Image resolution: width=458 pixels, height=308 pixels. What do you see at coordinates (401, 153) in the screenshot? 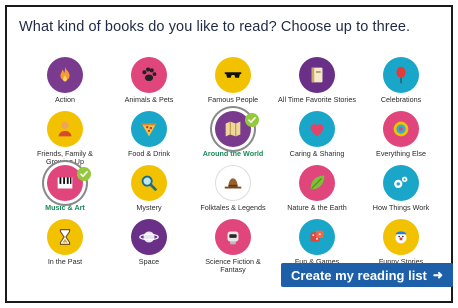
I see `category-label: Everything Else` at bounding box center [401, 153].